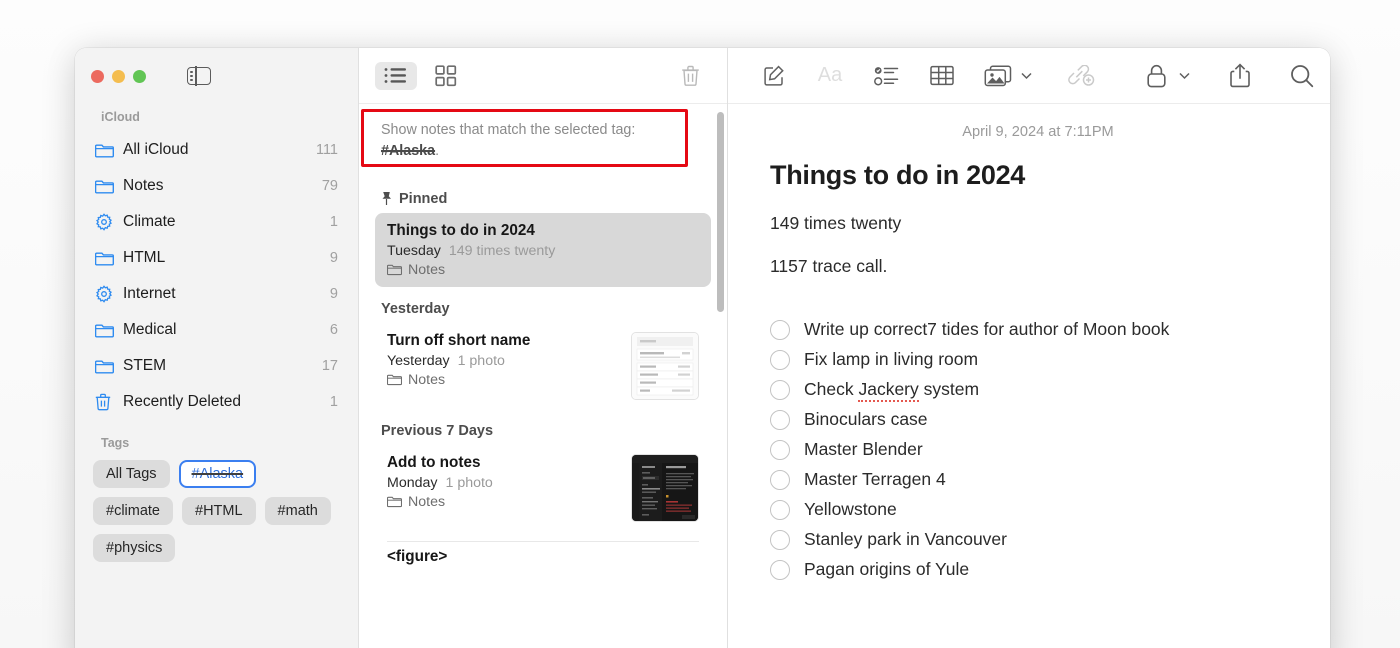 This screenshot has width=1400, height=648. I want to click on note-item-meta: Tuesday 149 times twenty, so click(543, 251).